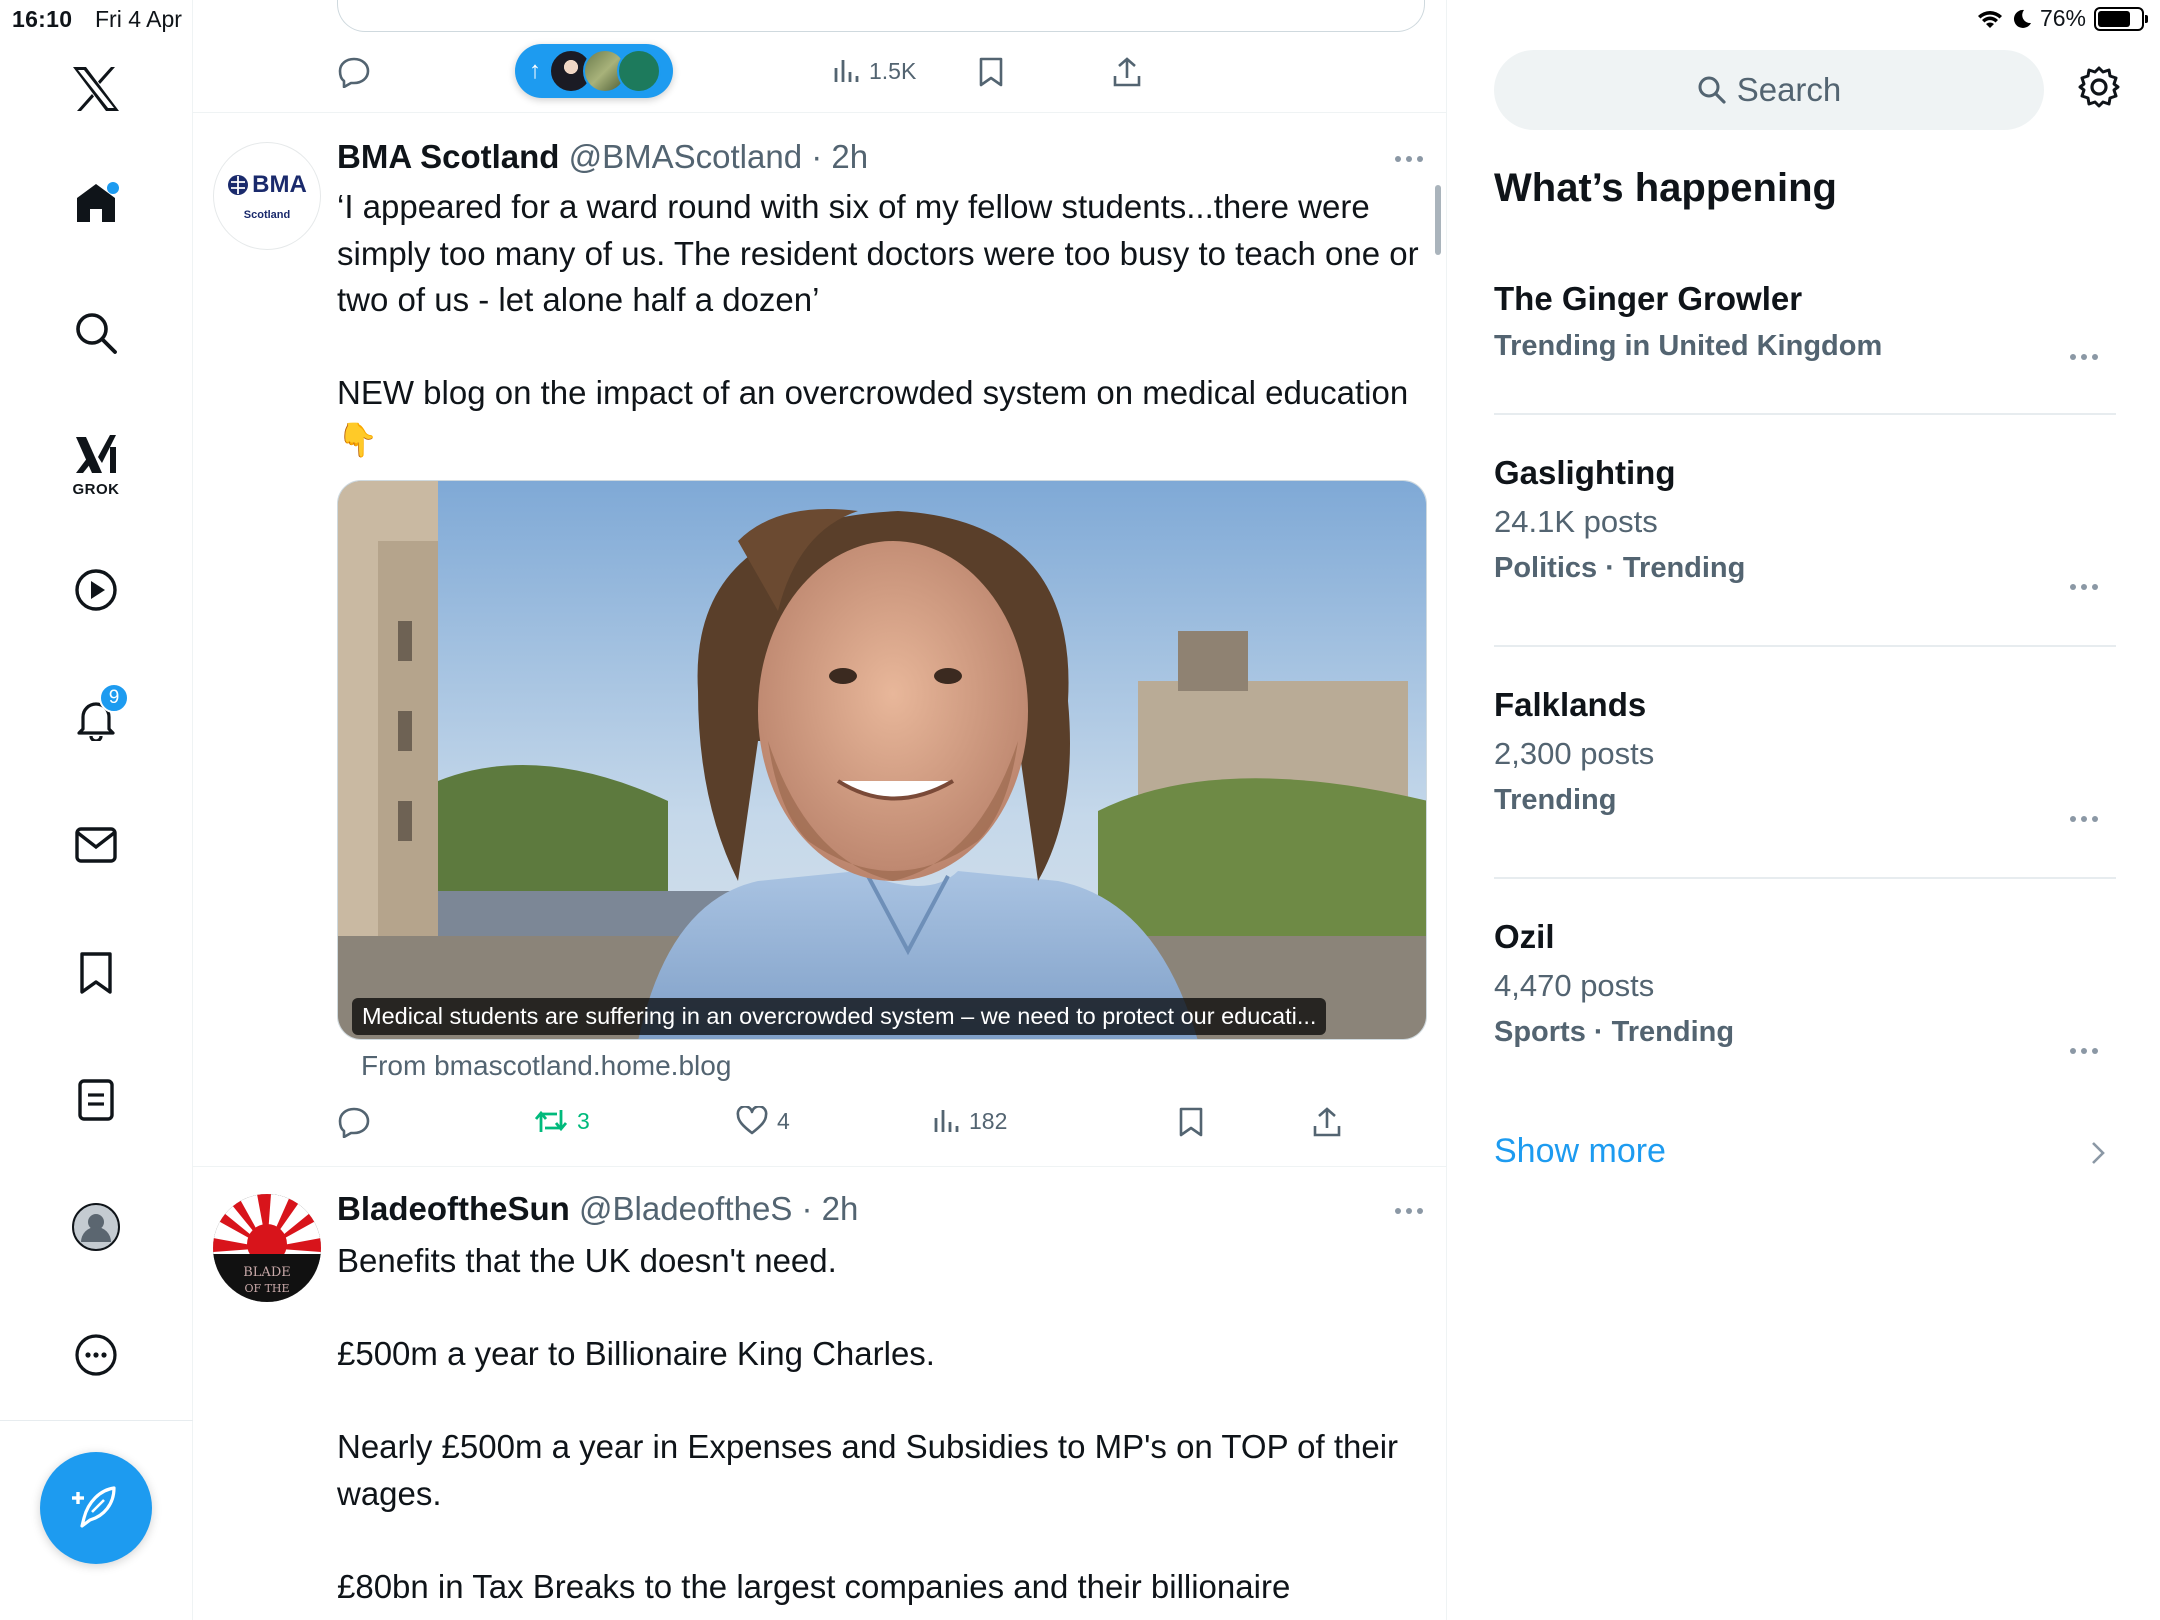 The width and height of the screenshot is (2160, 1620). Describe the element at coordinates (1080, 20) in the screenshot. I see `status-bar: 16:10 Fri 4 Apr 76%` at that location.